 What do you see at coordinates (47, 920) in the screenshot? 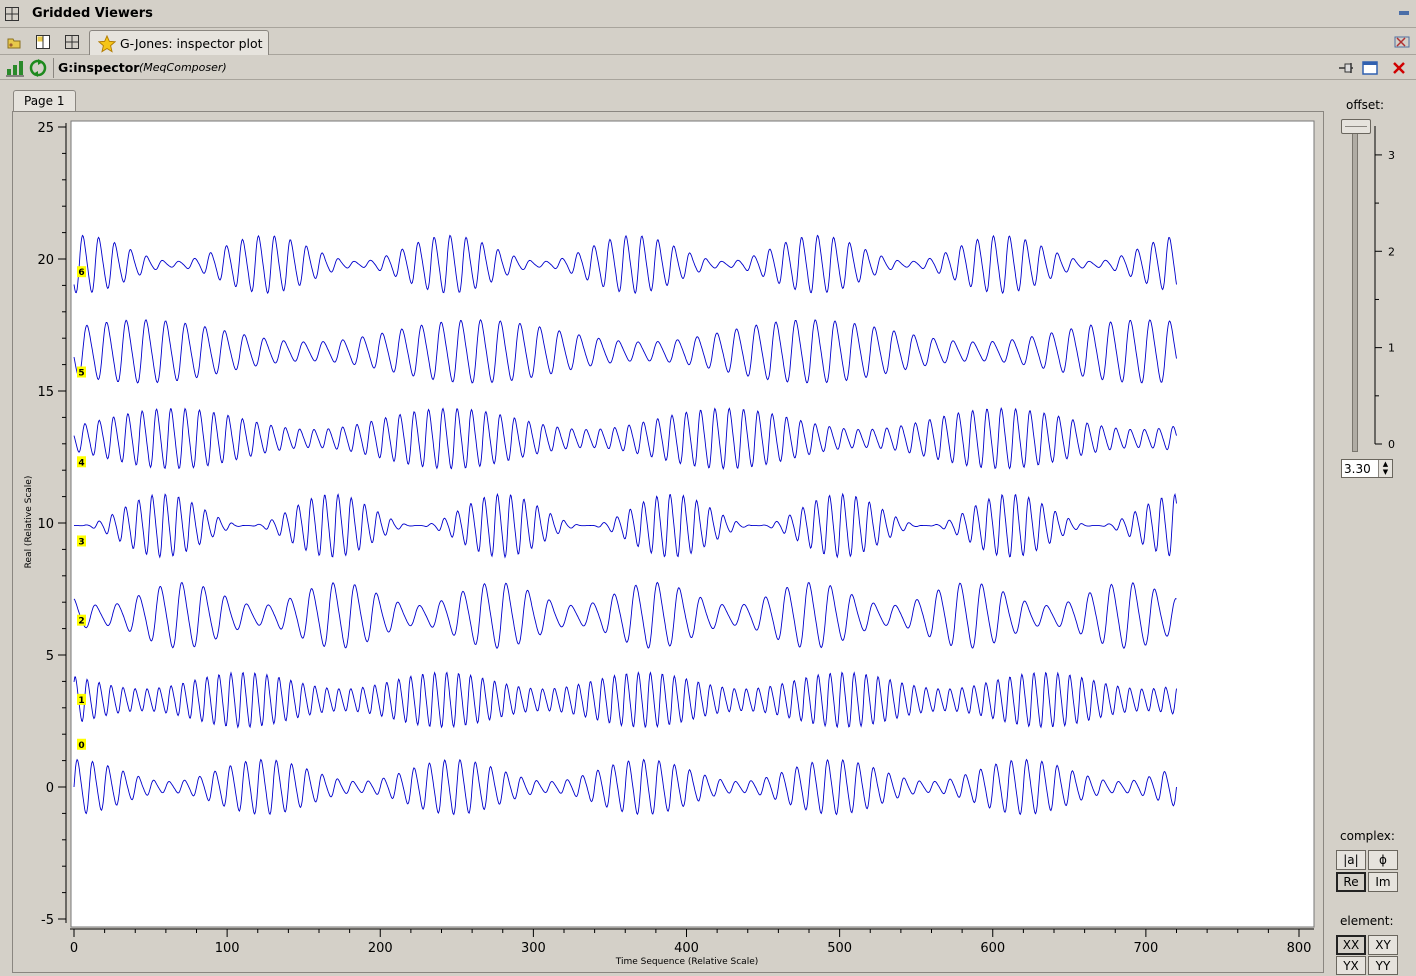
I see `y-tick-label: -5` at bounding box center [47, 920].